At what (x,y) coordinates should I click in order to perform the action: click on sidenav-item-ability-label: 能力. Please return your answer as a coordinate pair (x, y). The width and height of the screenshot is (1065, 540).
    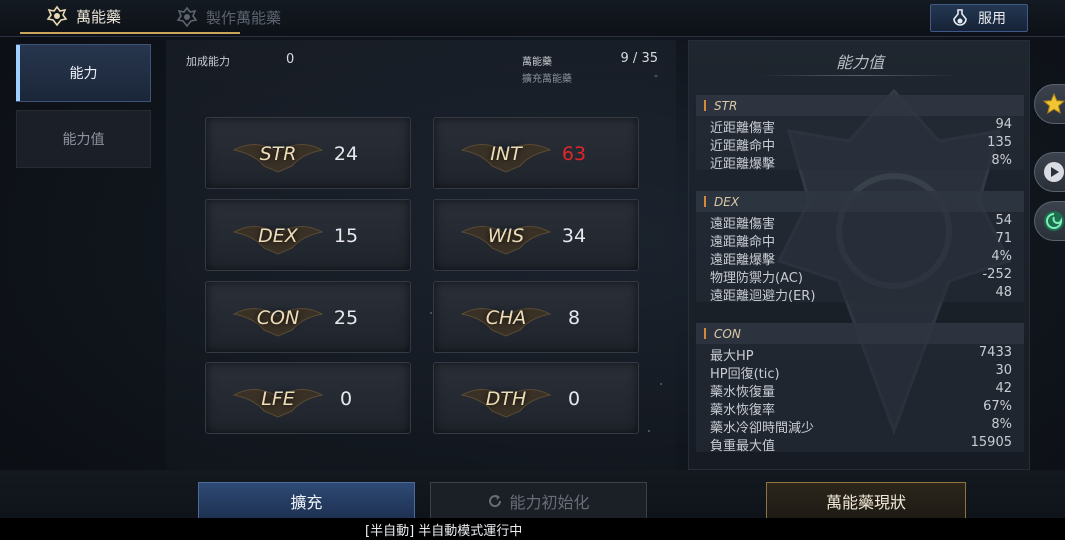
    Looking at the image, I should click on (83, 74).